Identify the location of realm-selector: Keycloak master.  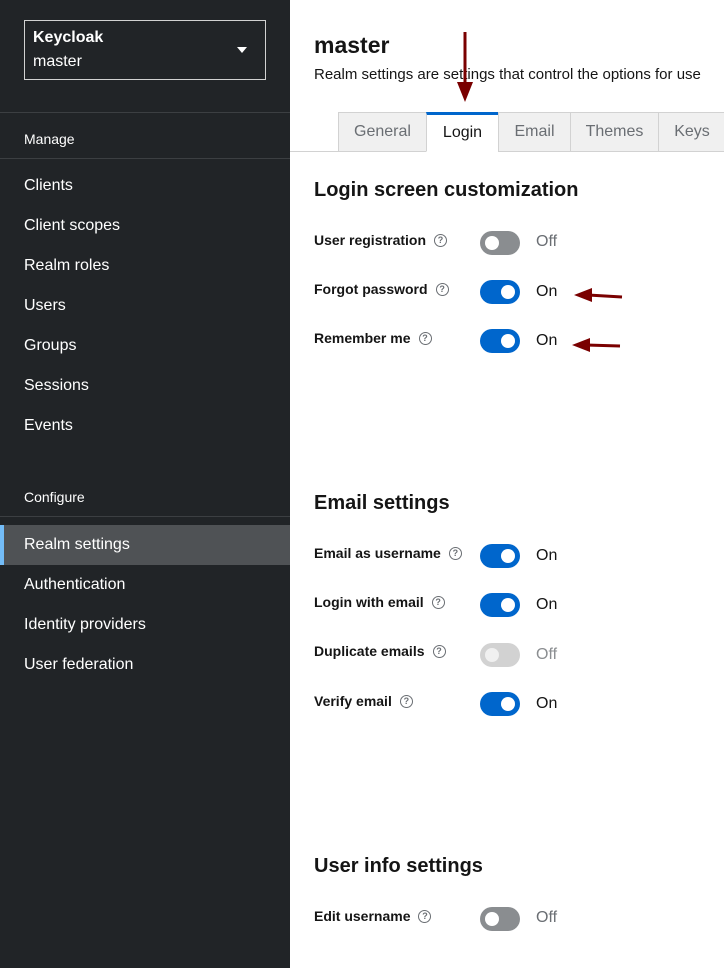
(145, 50).